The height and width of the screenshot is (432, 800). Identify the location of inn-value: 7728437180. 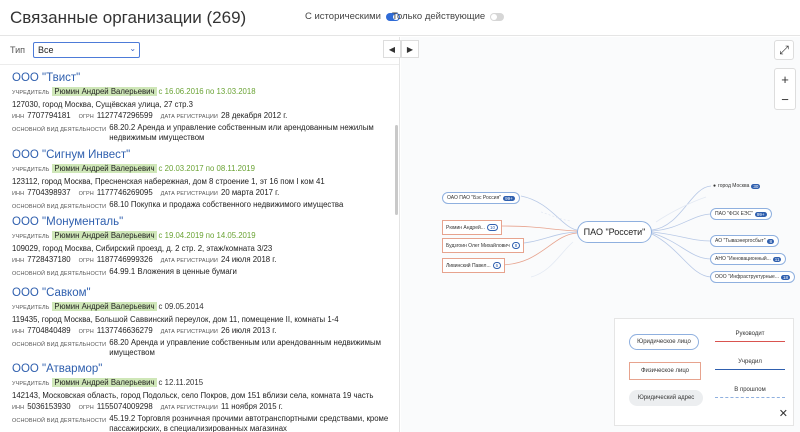
(49, 259).